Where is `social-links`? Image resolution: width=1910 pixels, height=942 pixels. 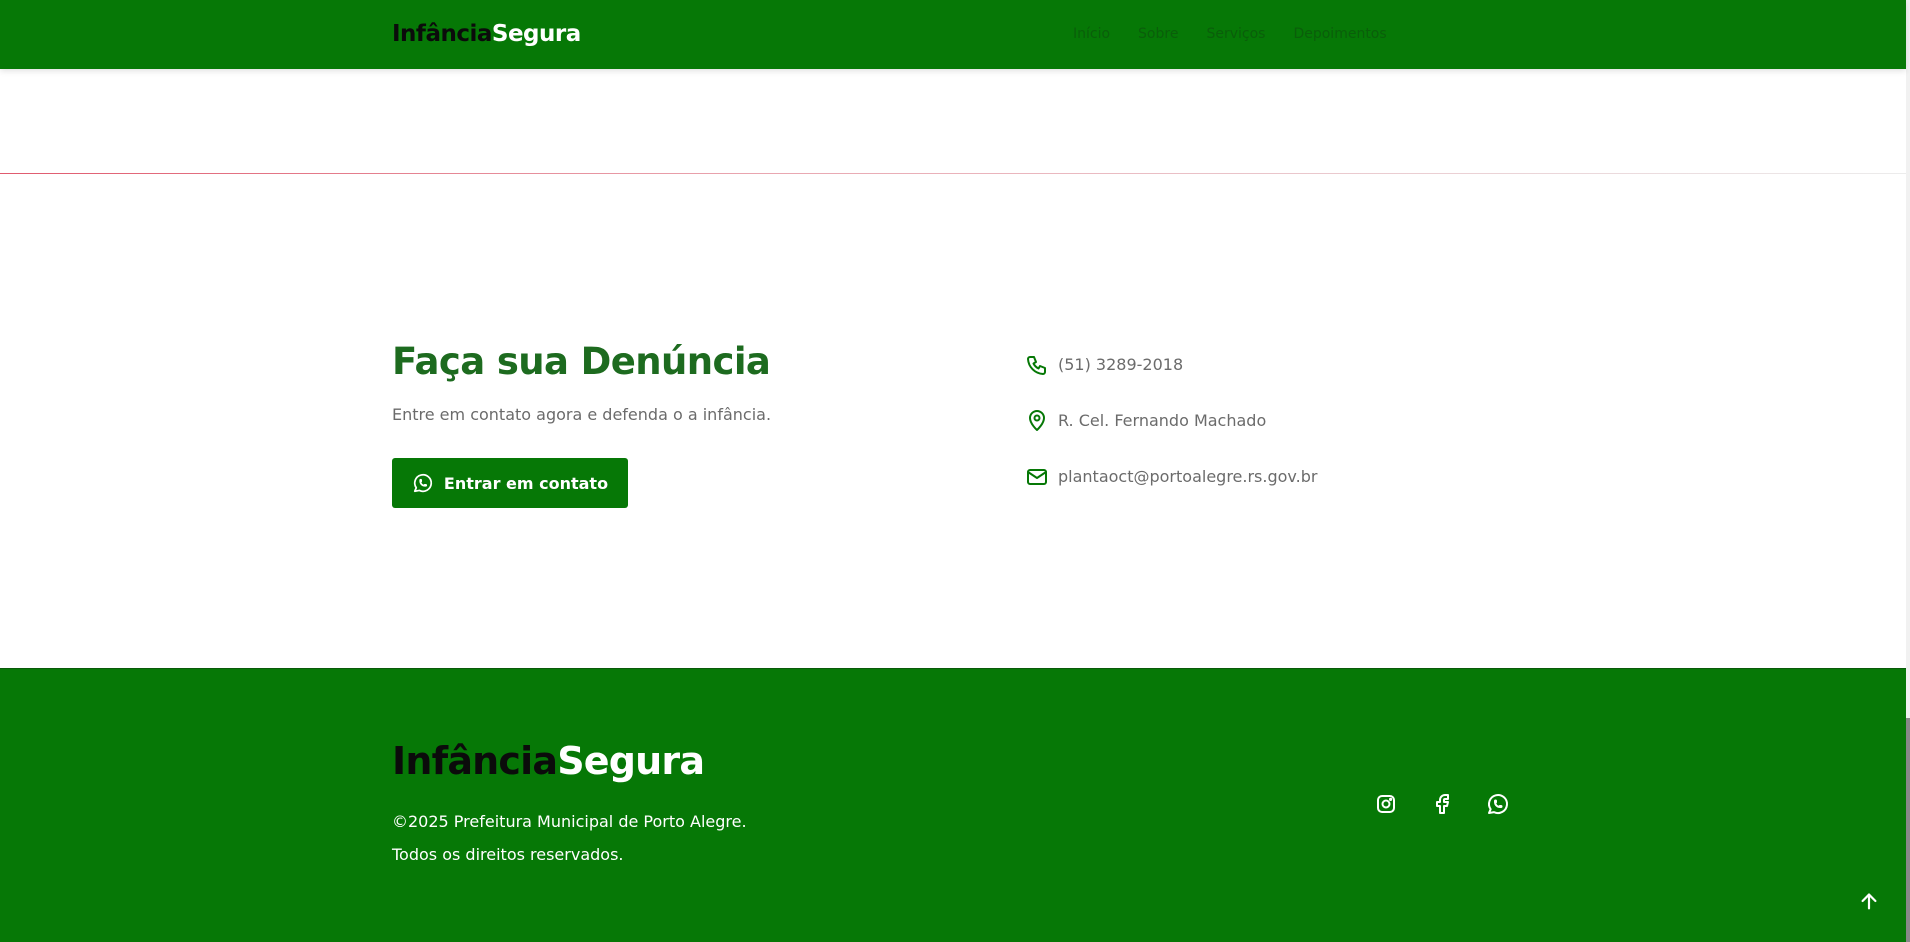
social-links is located at coordinates (1442, 804).